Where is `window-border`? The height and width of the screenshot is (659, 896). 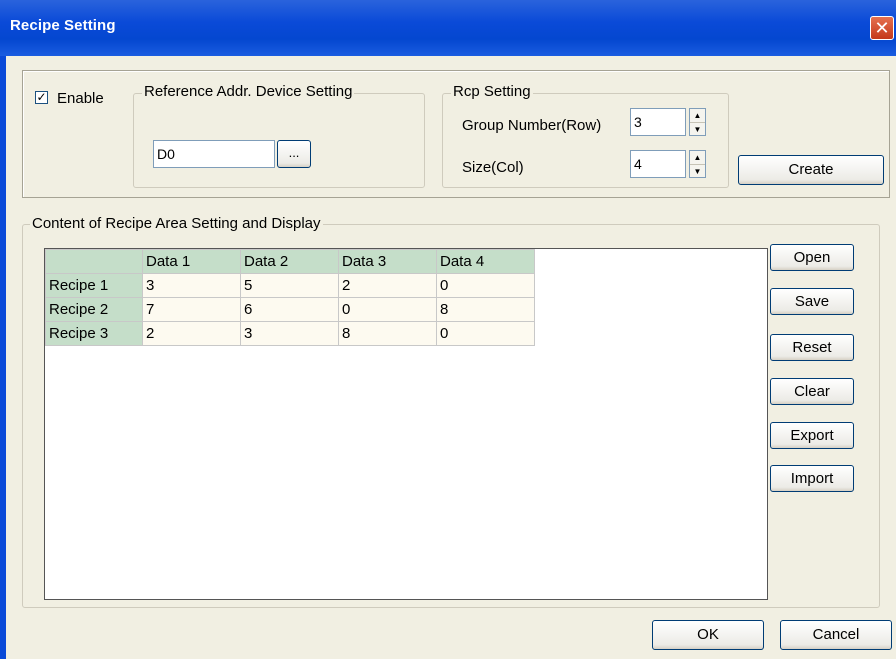 window-border is located at coordinates (3, 357).